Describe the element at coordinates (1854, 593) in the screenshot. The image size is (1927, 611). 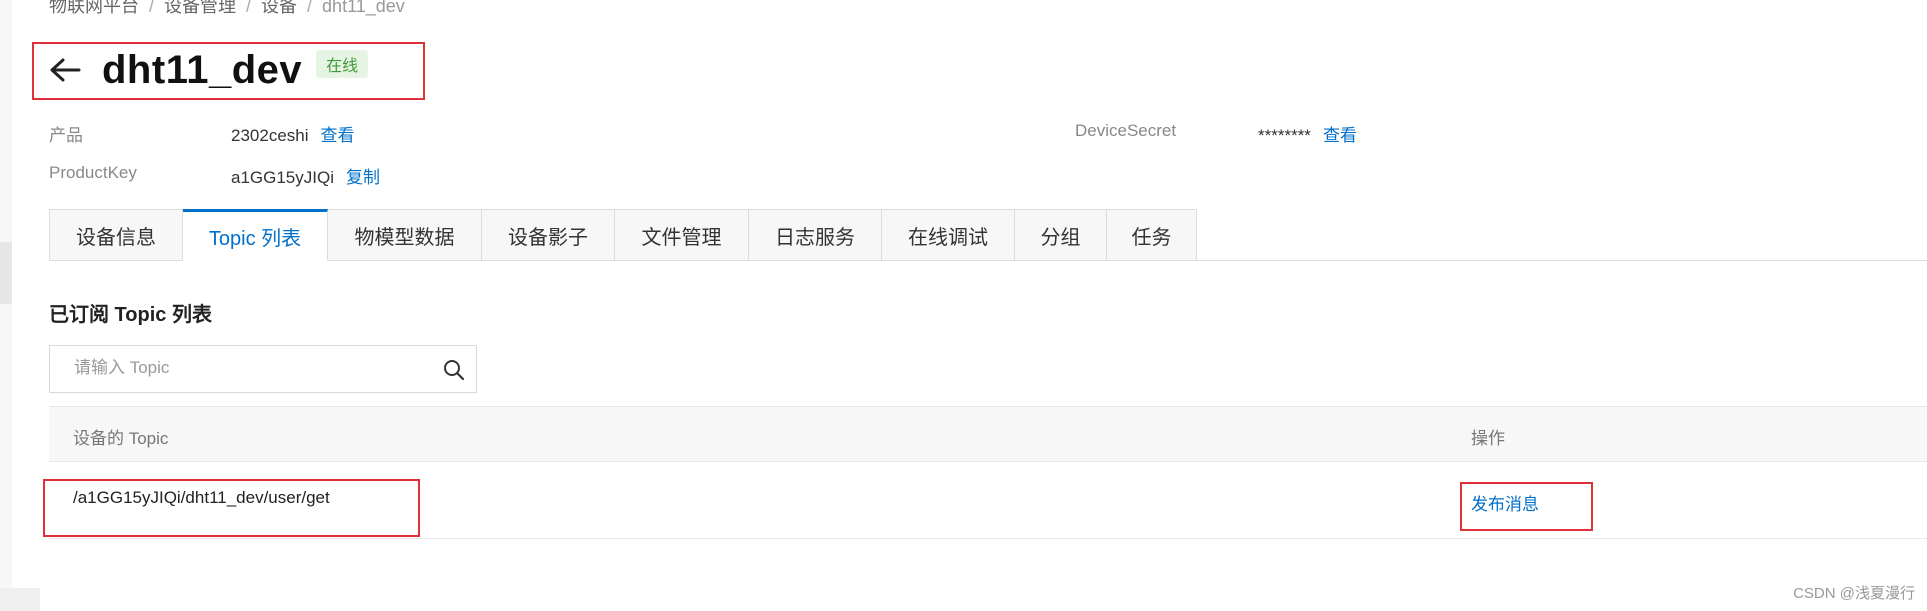
I see `watermark: CSDN @浅夏漫行` at that location.